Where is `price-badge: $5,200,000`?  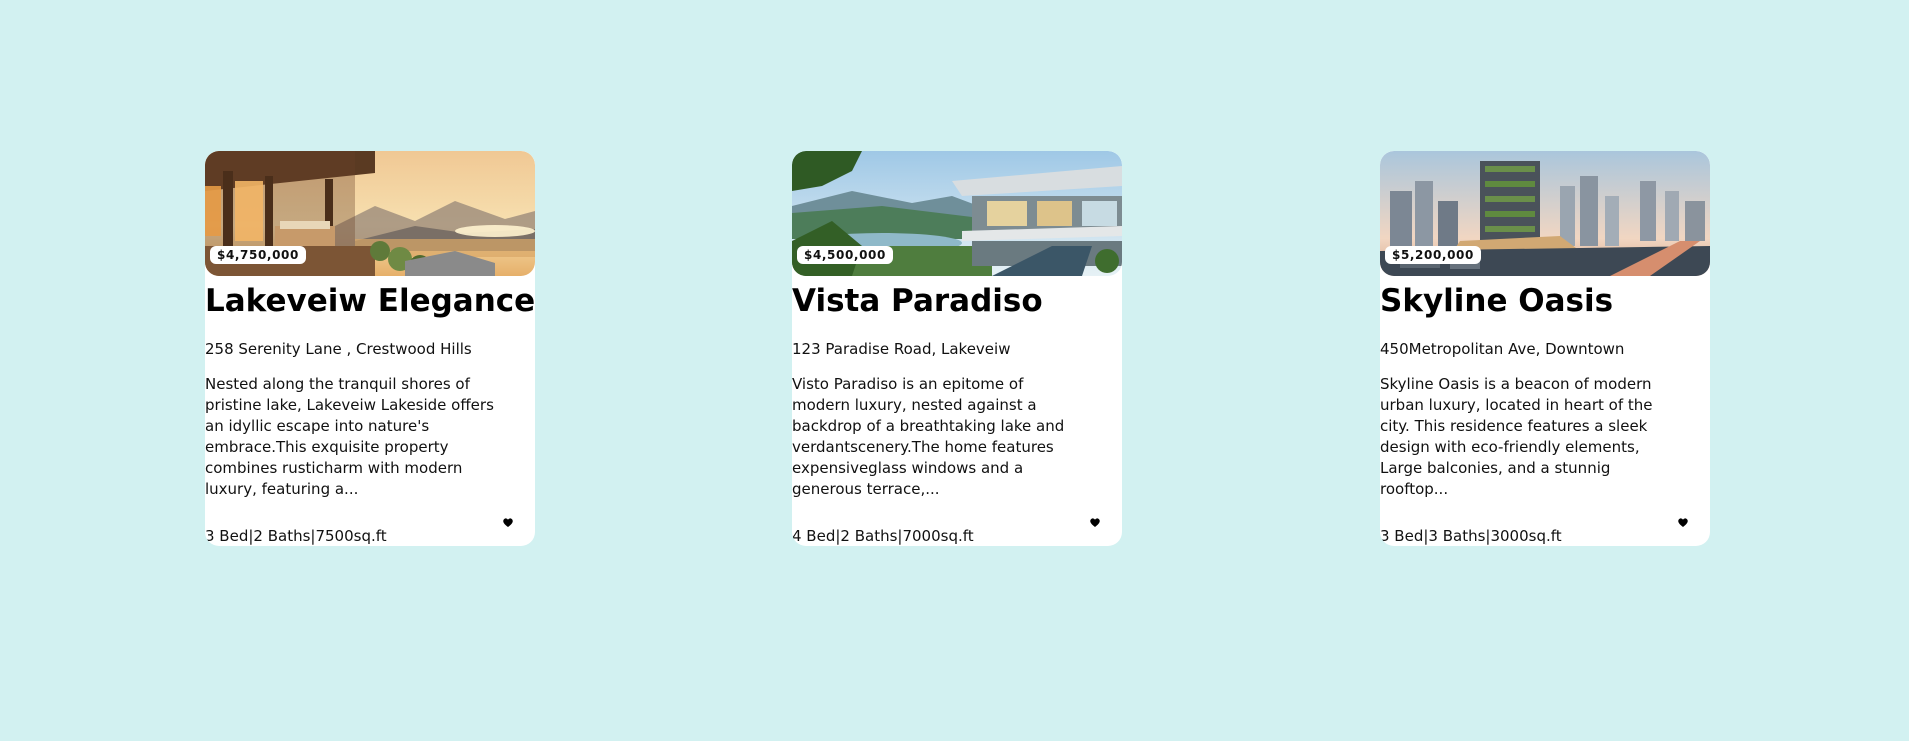
price-badge: $5,200,000 is located at coordinates (1433, 255).